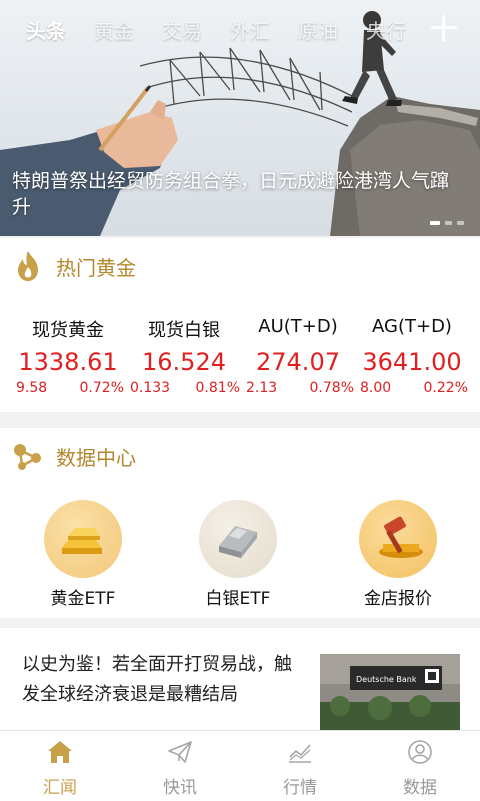 This screenshot has height=801, width=480. What do you see at coordinates (386, 679) in the screenshot?
I see `thumb-caption: Deutsche Bank` at bounding box center [386, 679].